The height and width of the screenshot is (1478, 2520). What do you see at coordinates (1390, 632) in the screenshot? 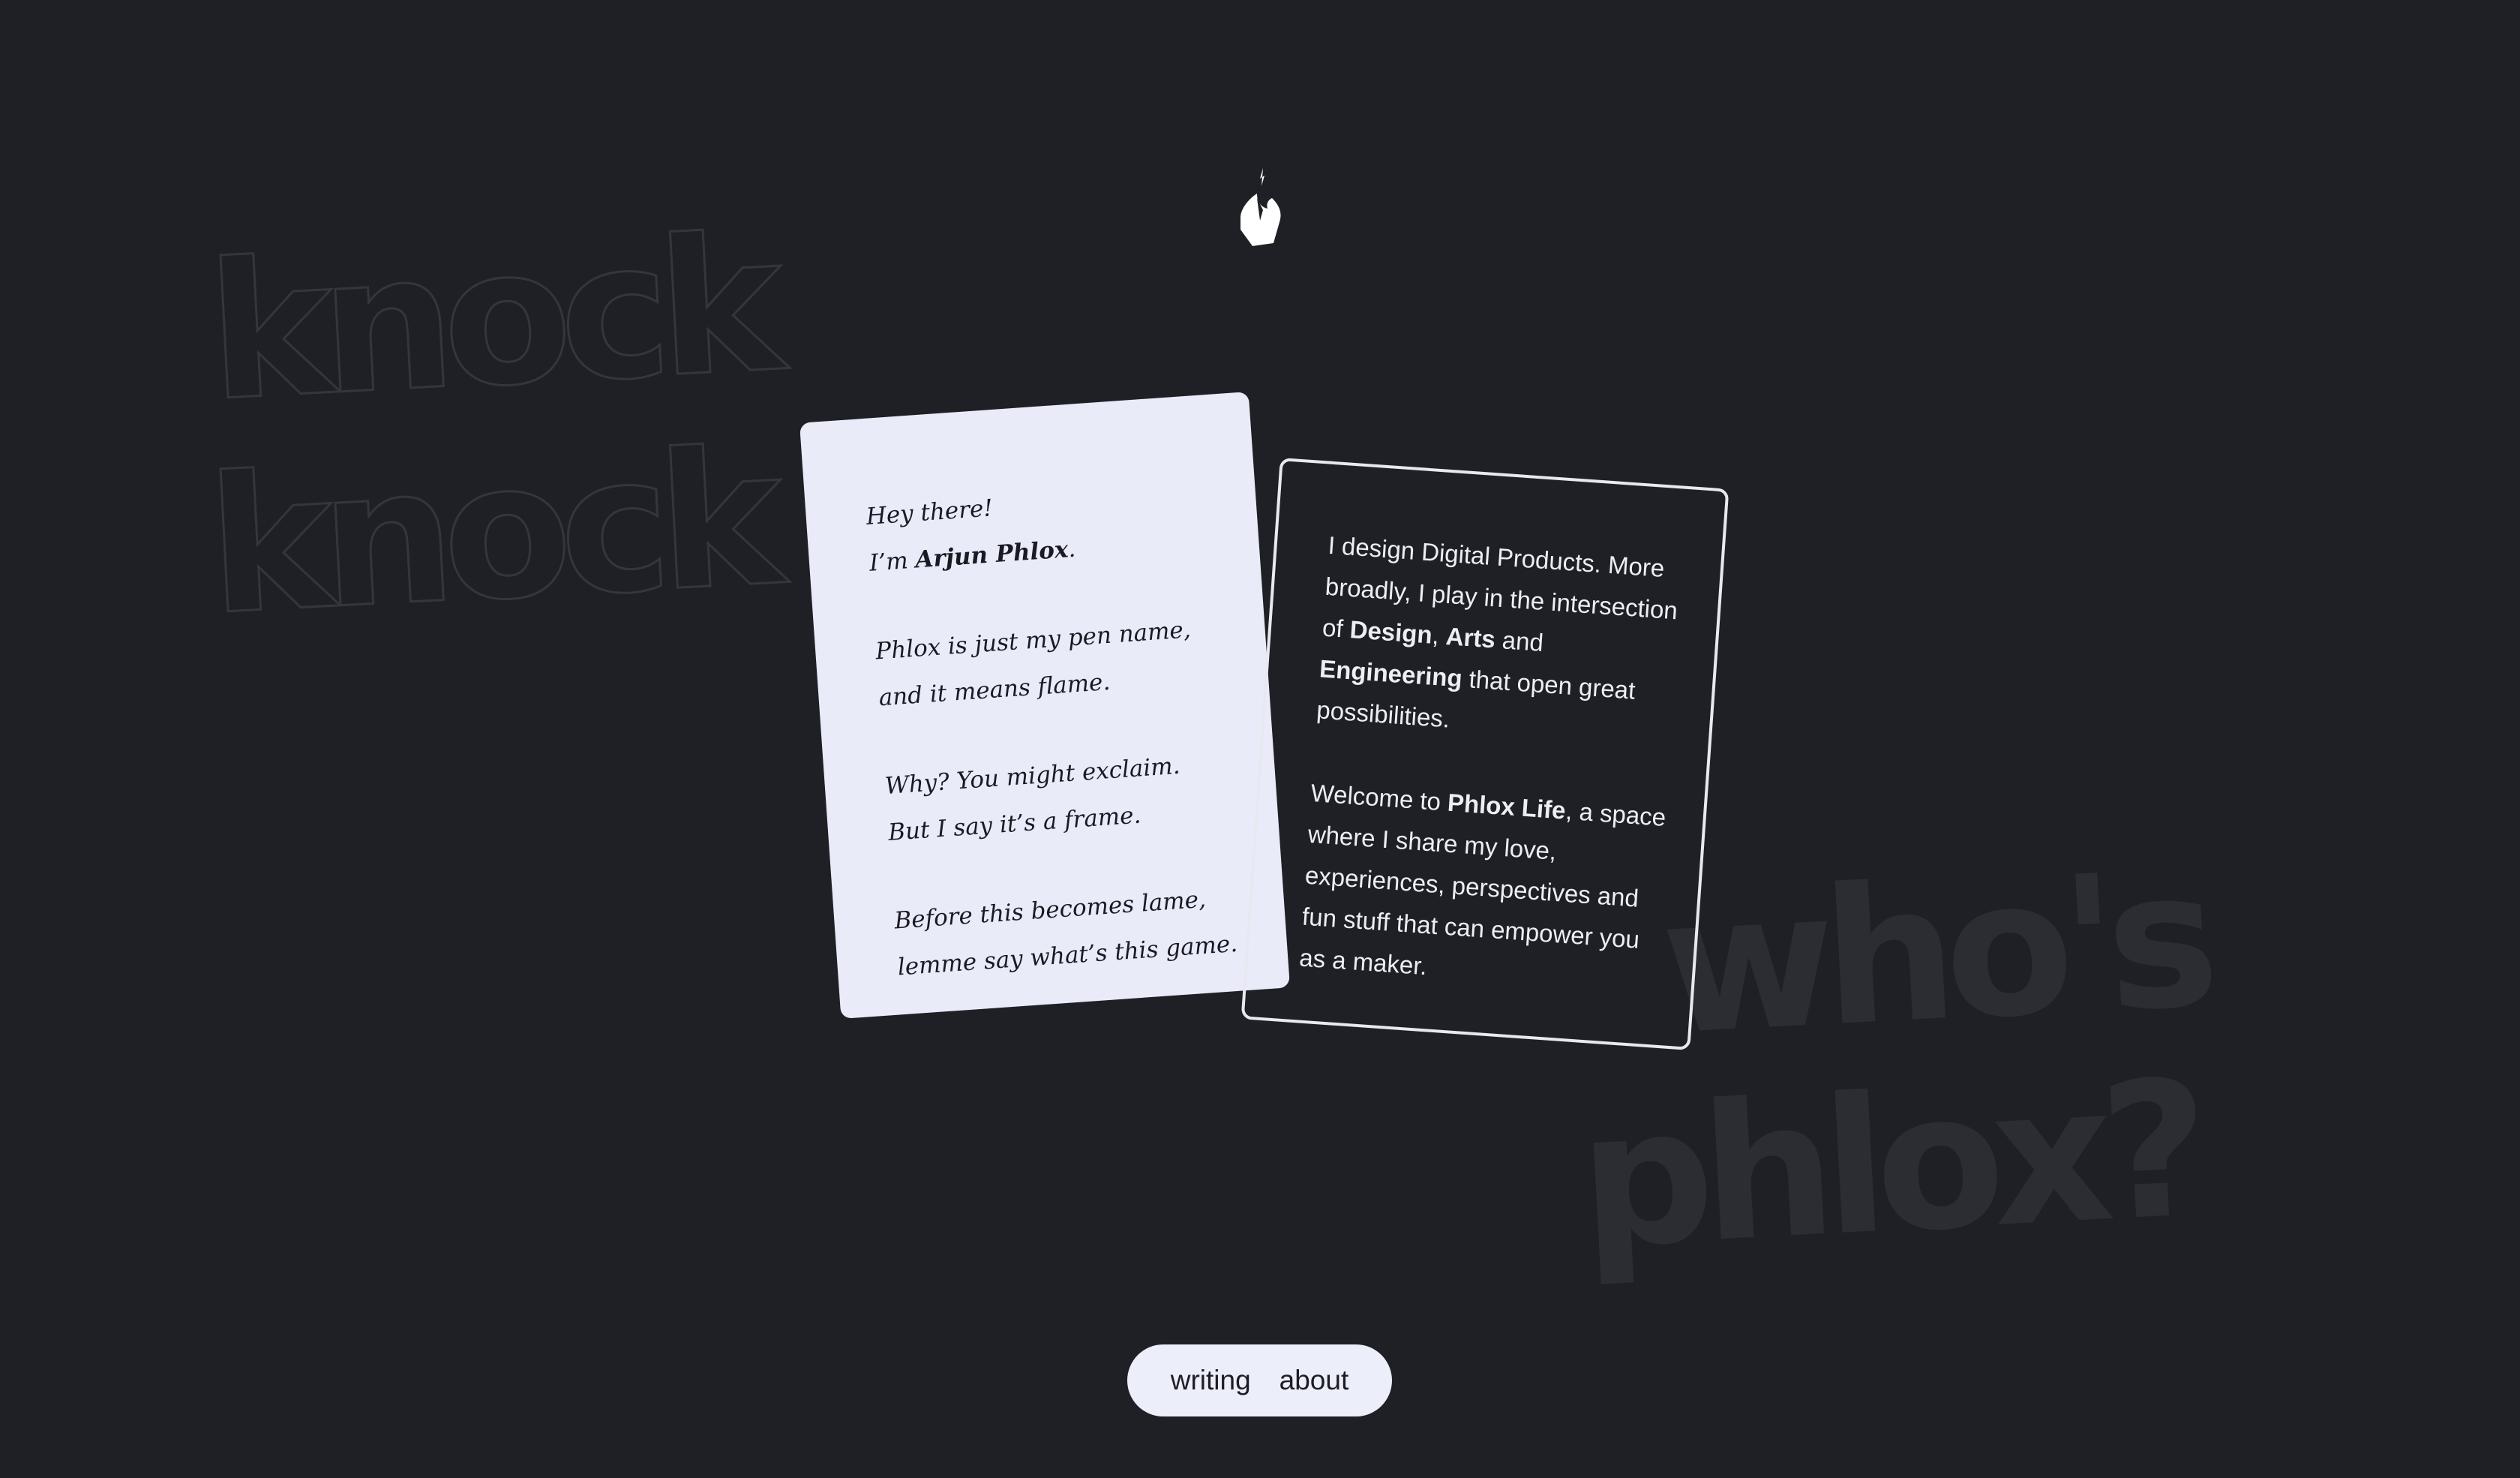
I see `design-highlight: Design` at bounding box center [1390, 632].